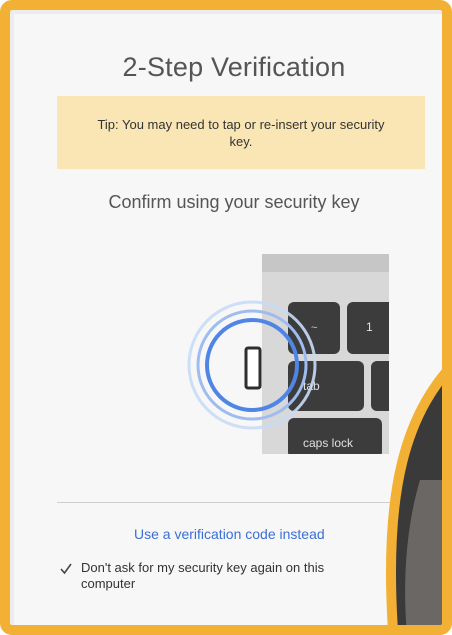 This screenshot has height=635, width=452. I want to click on key-q, so click(380, 386).